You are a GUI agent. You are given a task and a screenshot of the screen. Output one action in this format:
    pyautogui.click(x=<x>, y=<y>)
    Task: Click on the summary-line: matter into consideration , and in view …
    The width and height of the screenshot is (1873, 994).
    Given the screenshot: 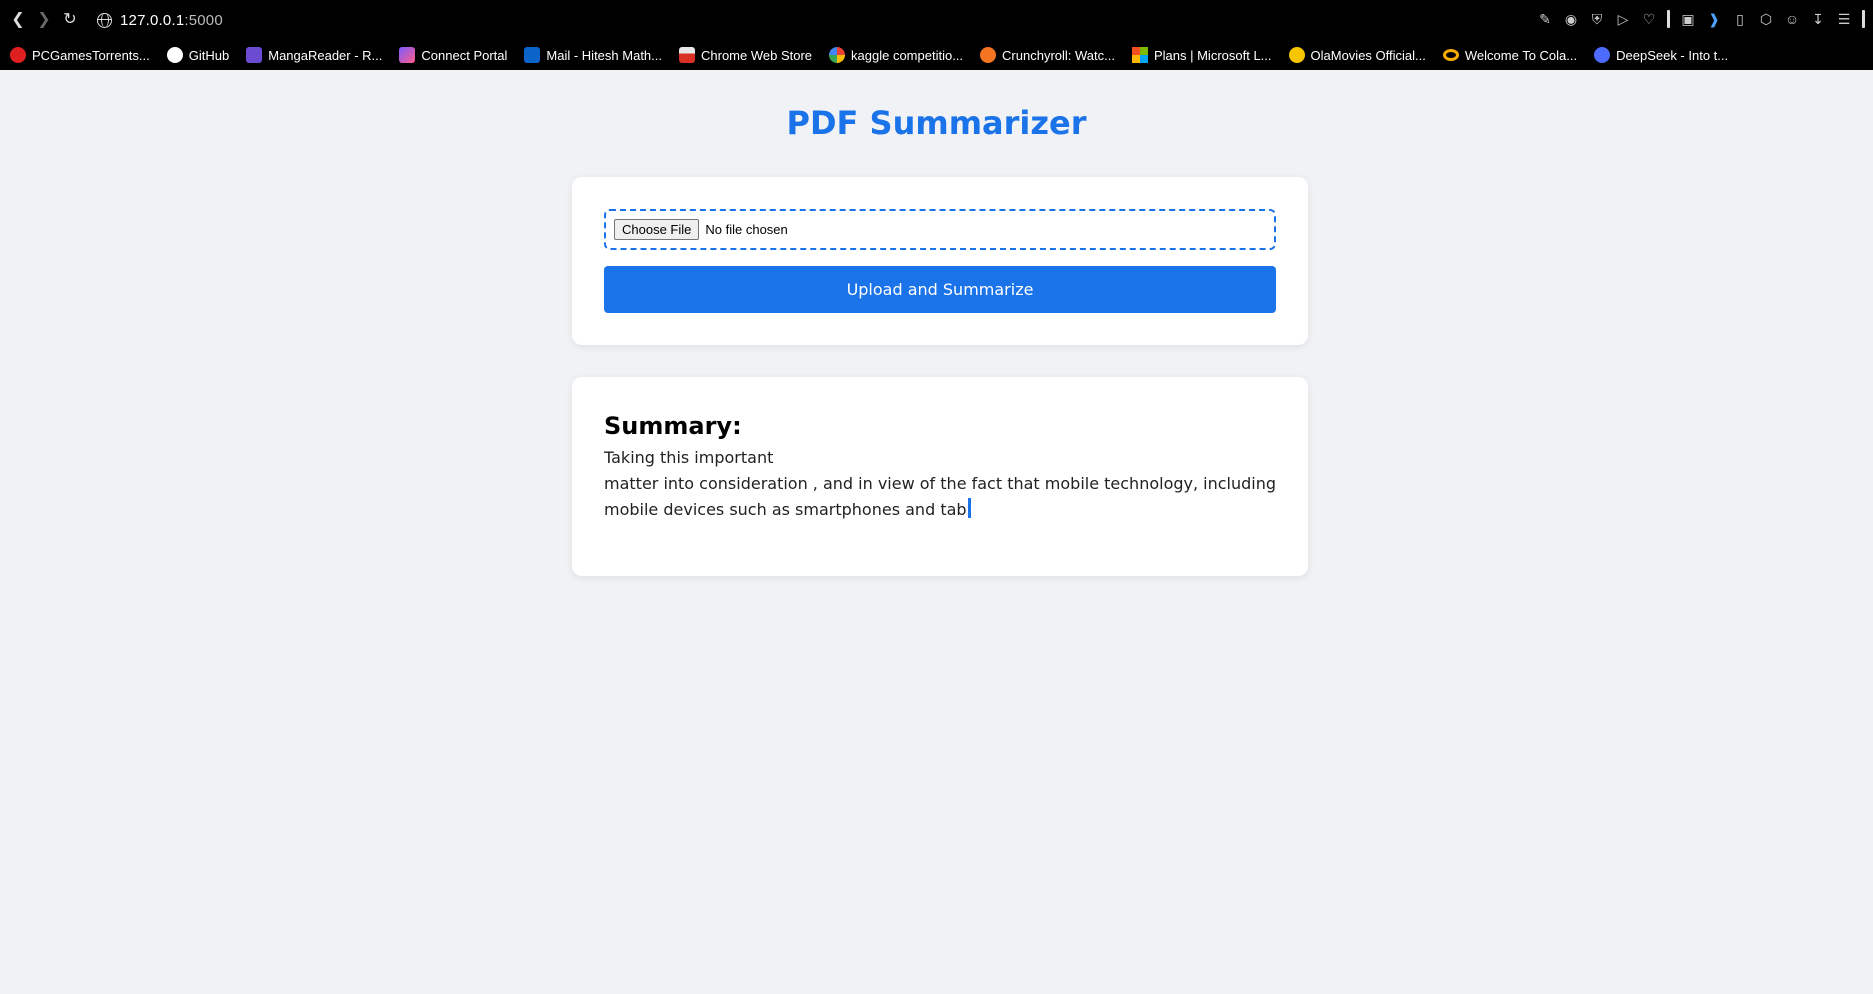 What is the action you would take?
    pyautogui.click(x=940, y=483)
    